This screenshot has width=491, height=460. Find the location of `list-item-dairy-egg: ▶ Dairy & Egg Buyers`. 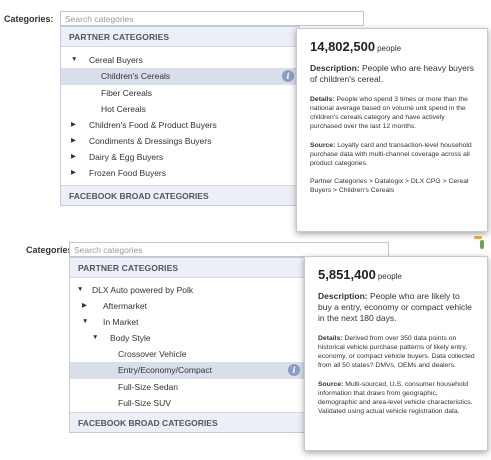

list-item-dairy-egg: ▶ Dairy & Egg Buyers is located at coordinates (180, 157).